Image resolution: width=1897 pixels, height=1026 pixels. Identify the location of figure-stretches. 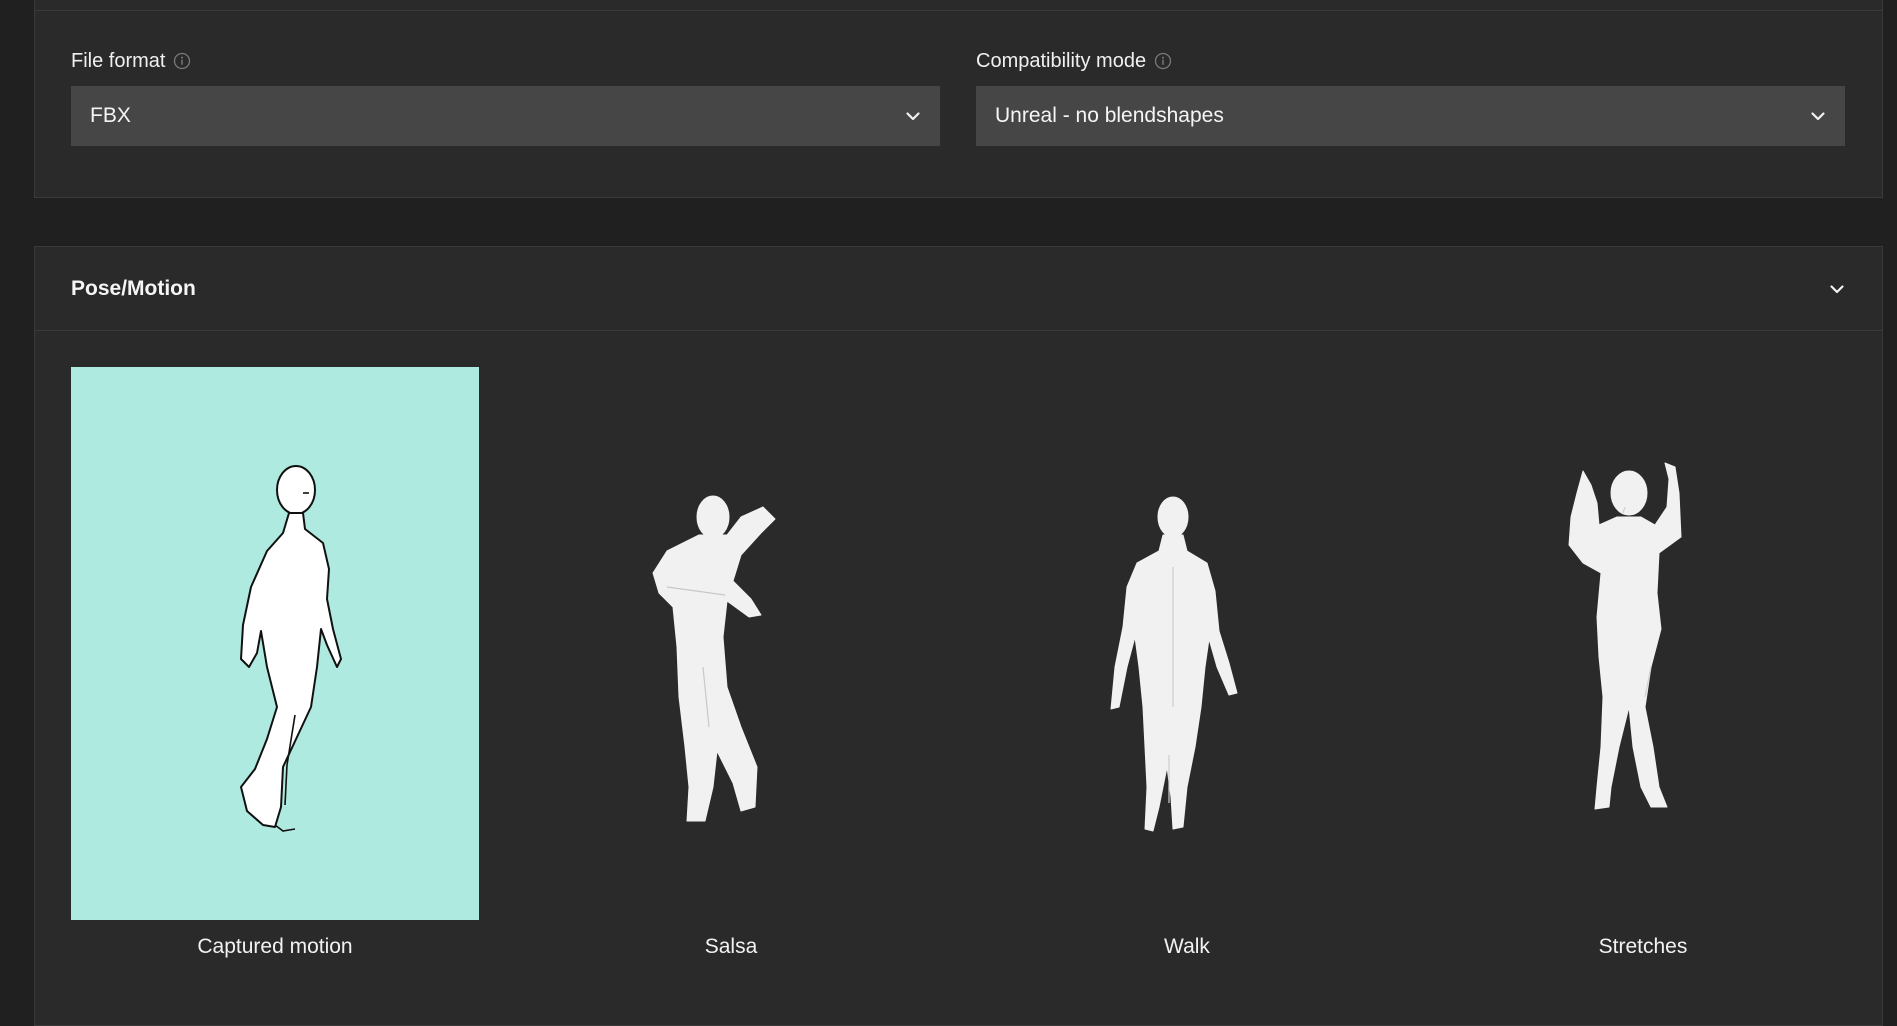
(1625, 636).